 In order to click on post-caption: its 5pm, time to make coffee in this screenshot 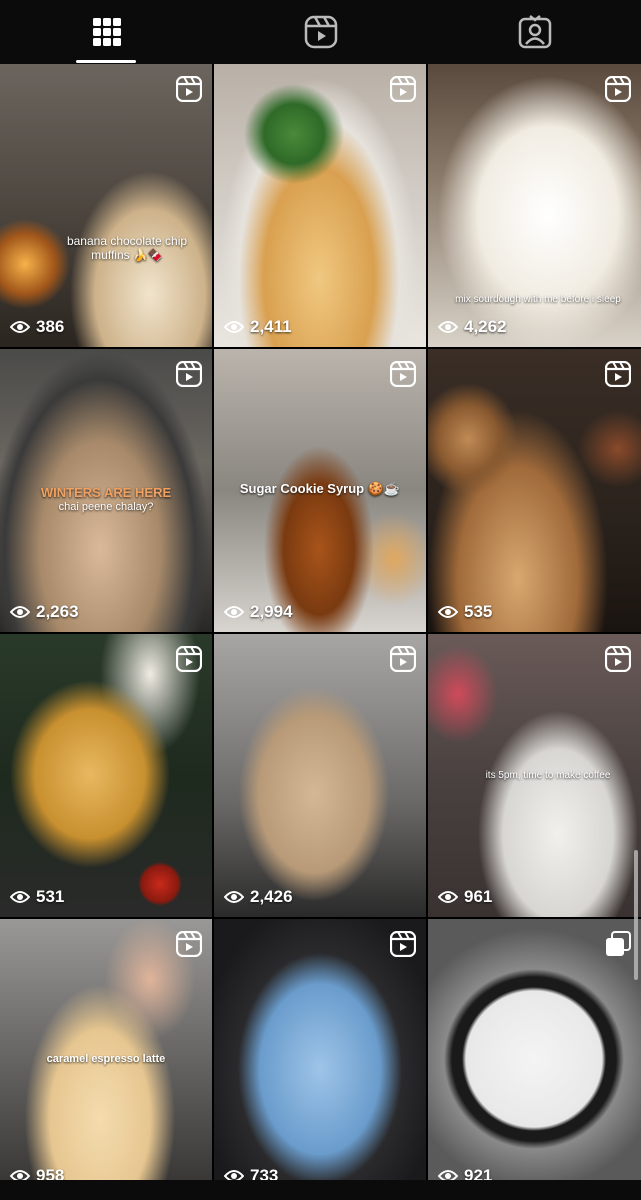, I will do `click(548, 775)`.